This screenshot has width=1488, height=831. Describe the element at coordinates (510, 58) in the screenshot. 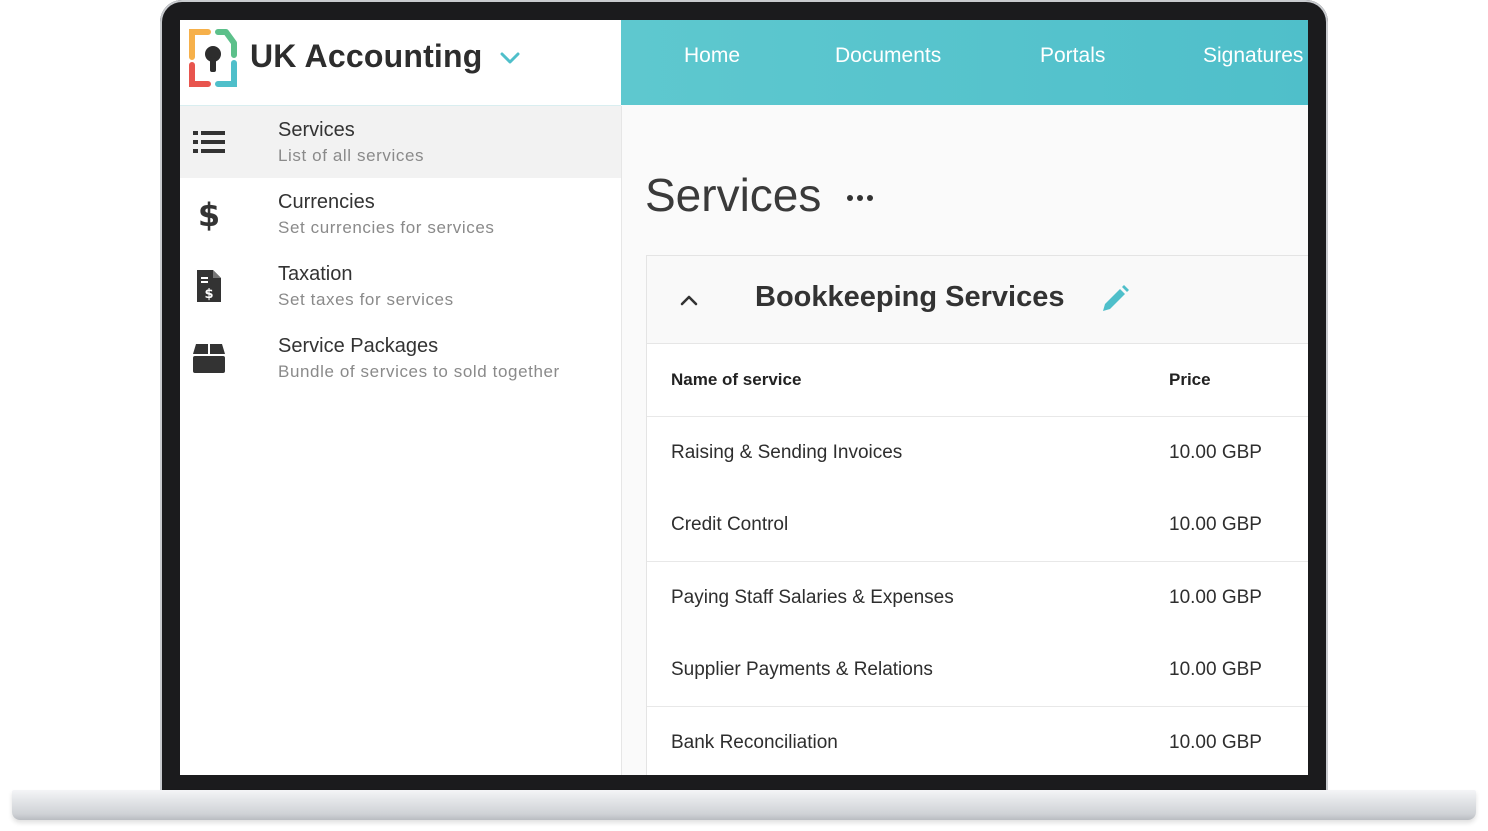

I see `chevron-down-icon` at that location.